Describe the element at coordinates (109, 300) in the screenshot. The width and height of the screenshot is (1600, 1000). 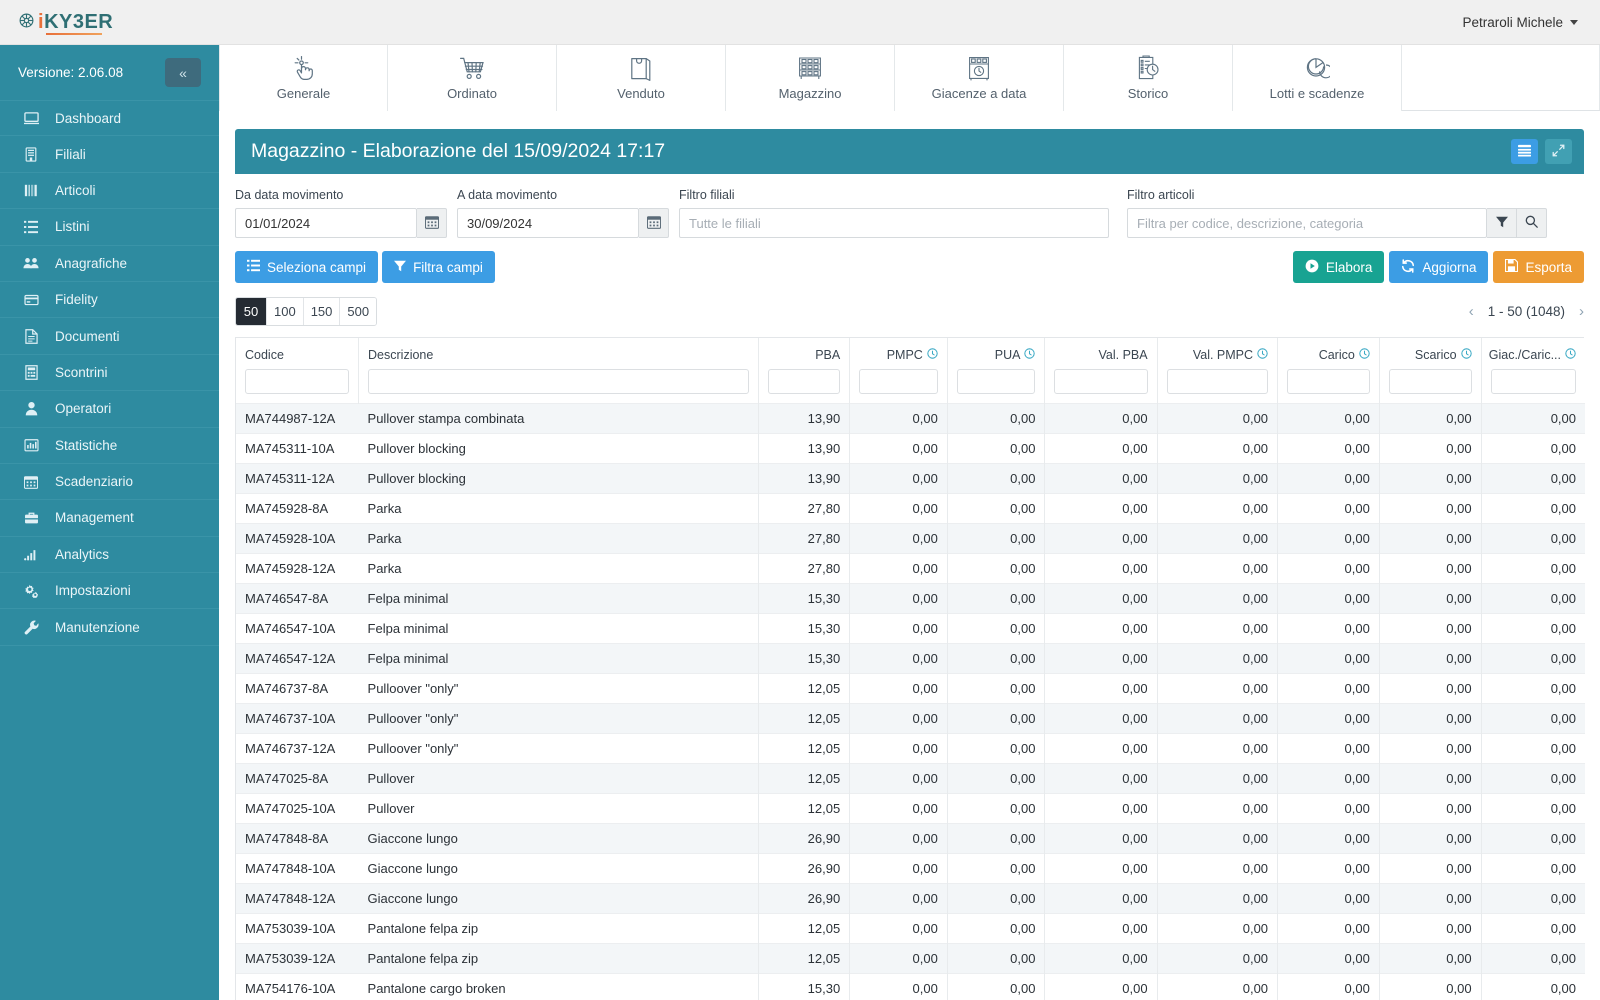
I see `sidebar-item-fidelity: Fidelity` at that location.